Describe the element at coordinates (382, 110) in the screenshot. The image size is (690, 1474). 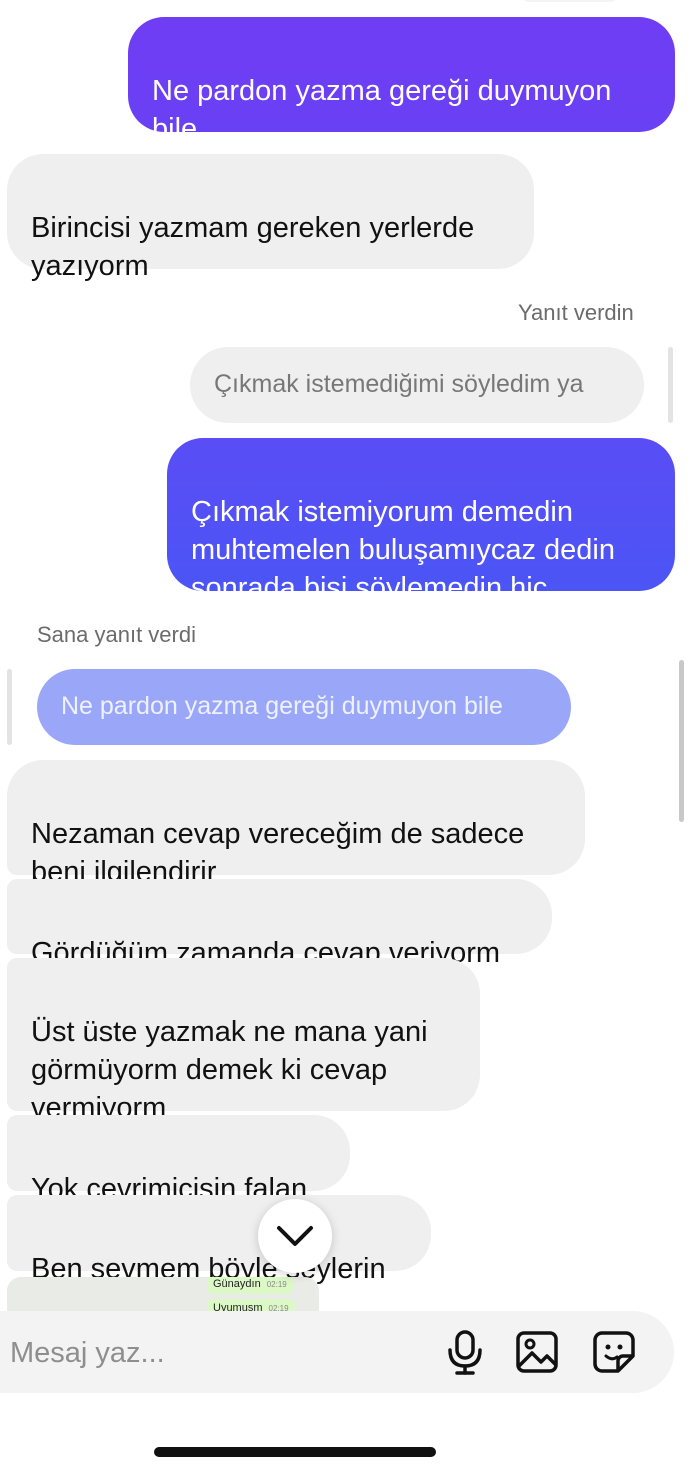
I see `message-text: Ne pardon yazma gereği duymuyon bile` at that location.